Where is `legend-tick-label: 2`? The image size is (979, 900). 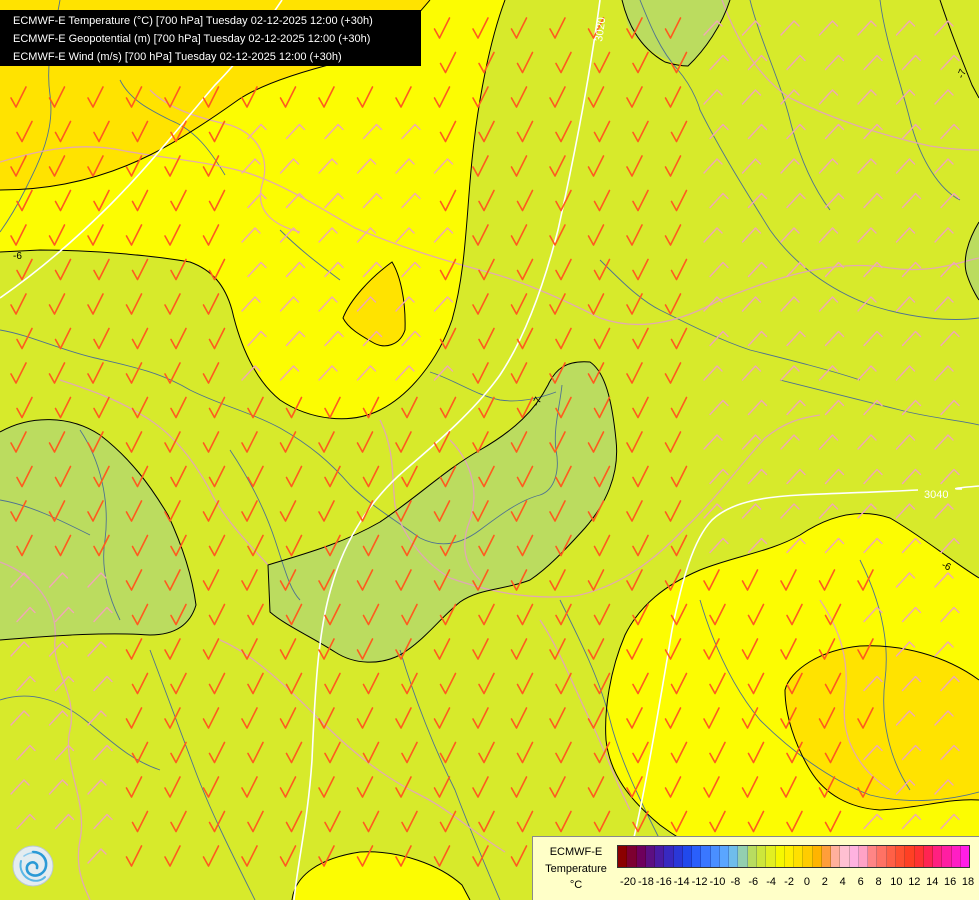 legend-tick-label: 2 is located at coordinates (824, 882).